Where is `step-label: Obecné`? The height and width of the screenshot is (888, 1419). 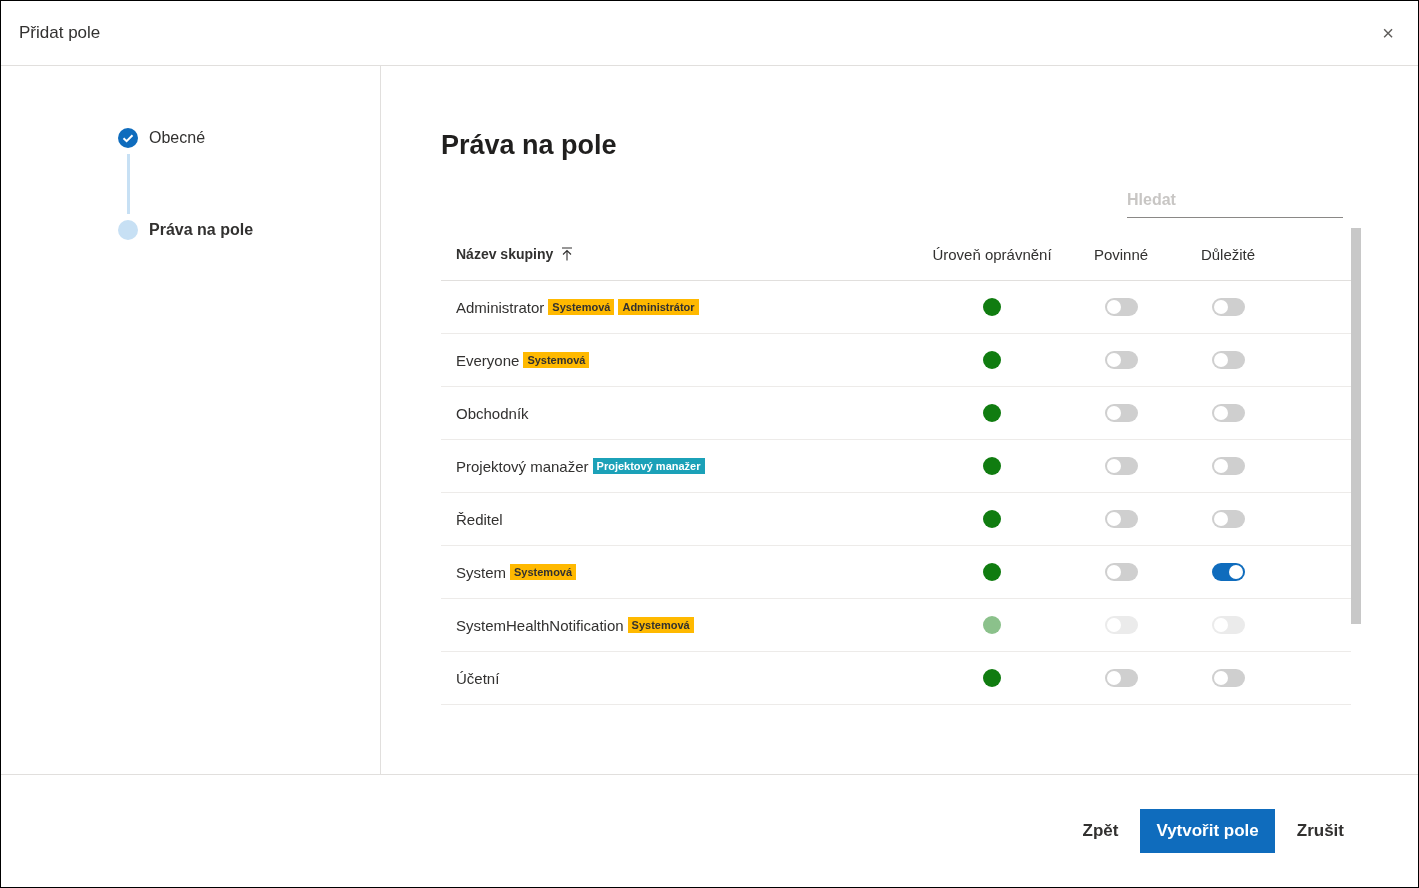
step-label: Obecné is located at coordinates (177, 138).